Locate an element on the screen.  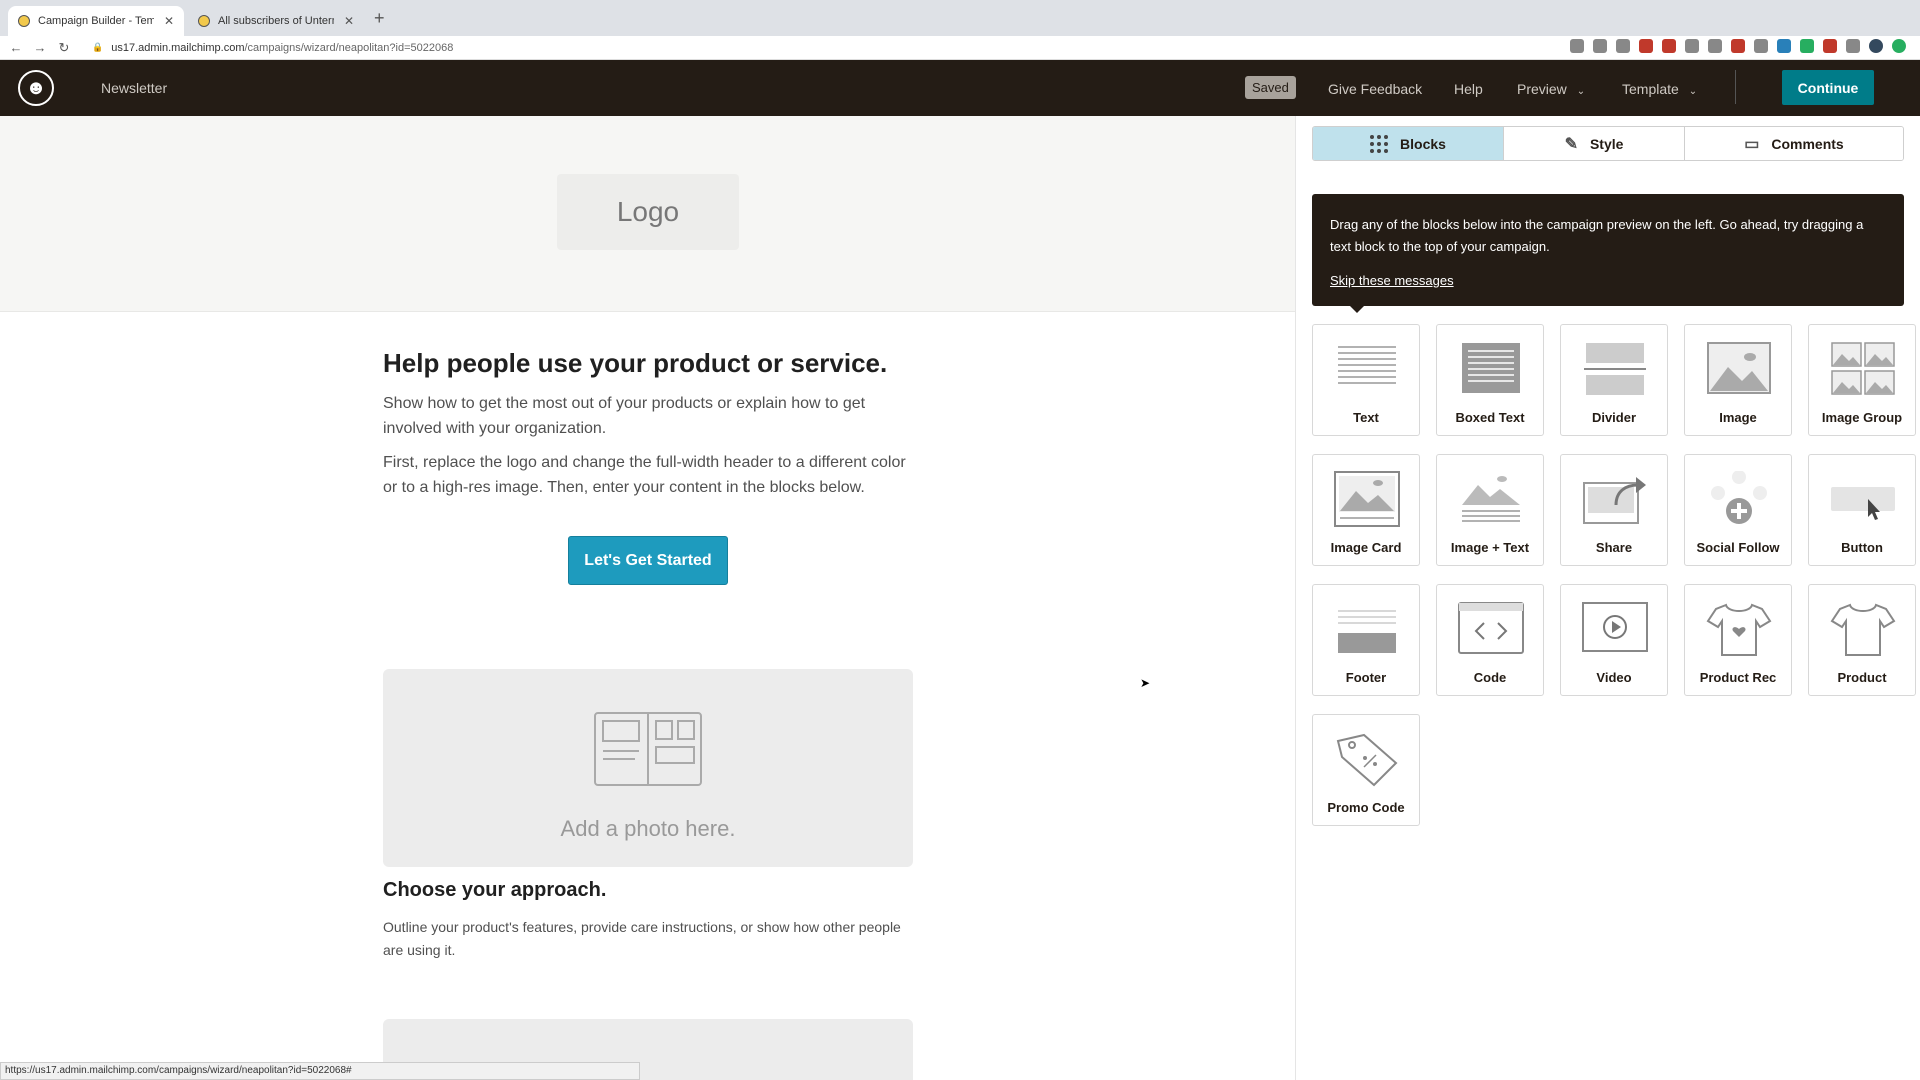
forward-icon: → is located at coordinates (40, 47).